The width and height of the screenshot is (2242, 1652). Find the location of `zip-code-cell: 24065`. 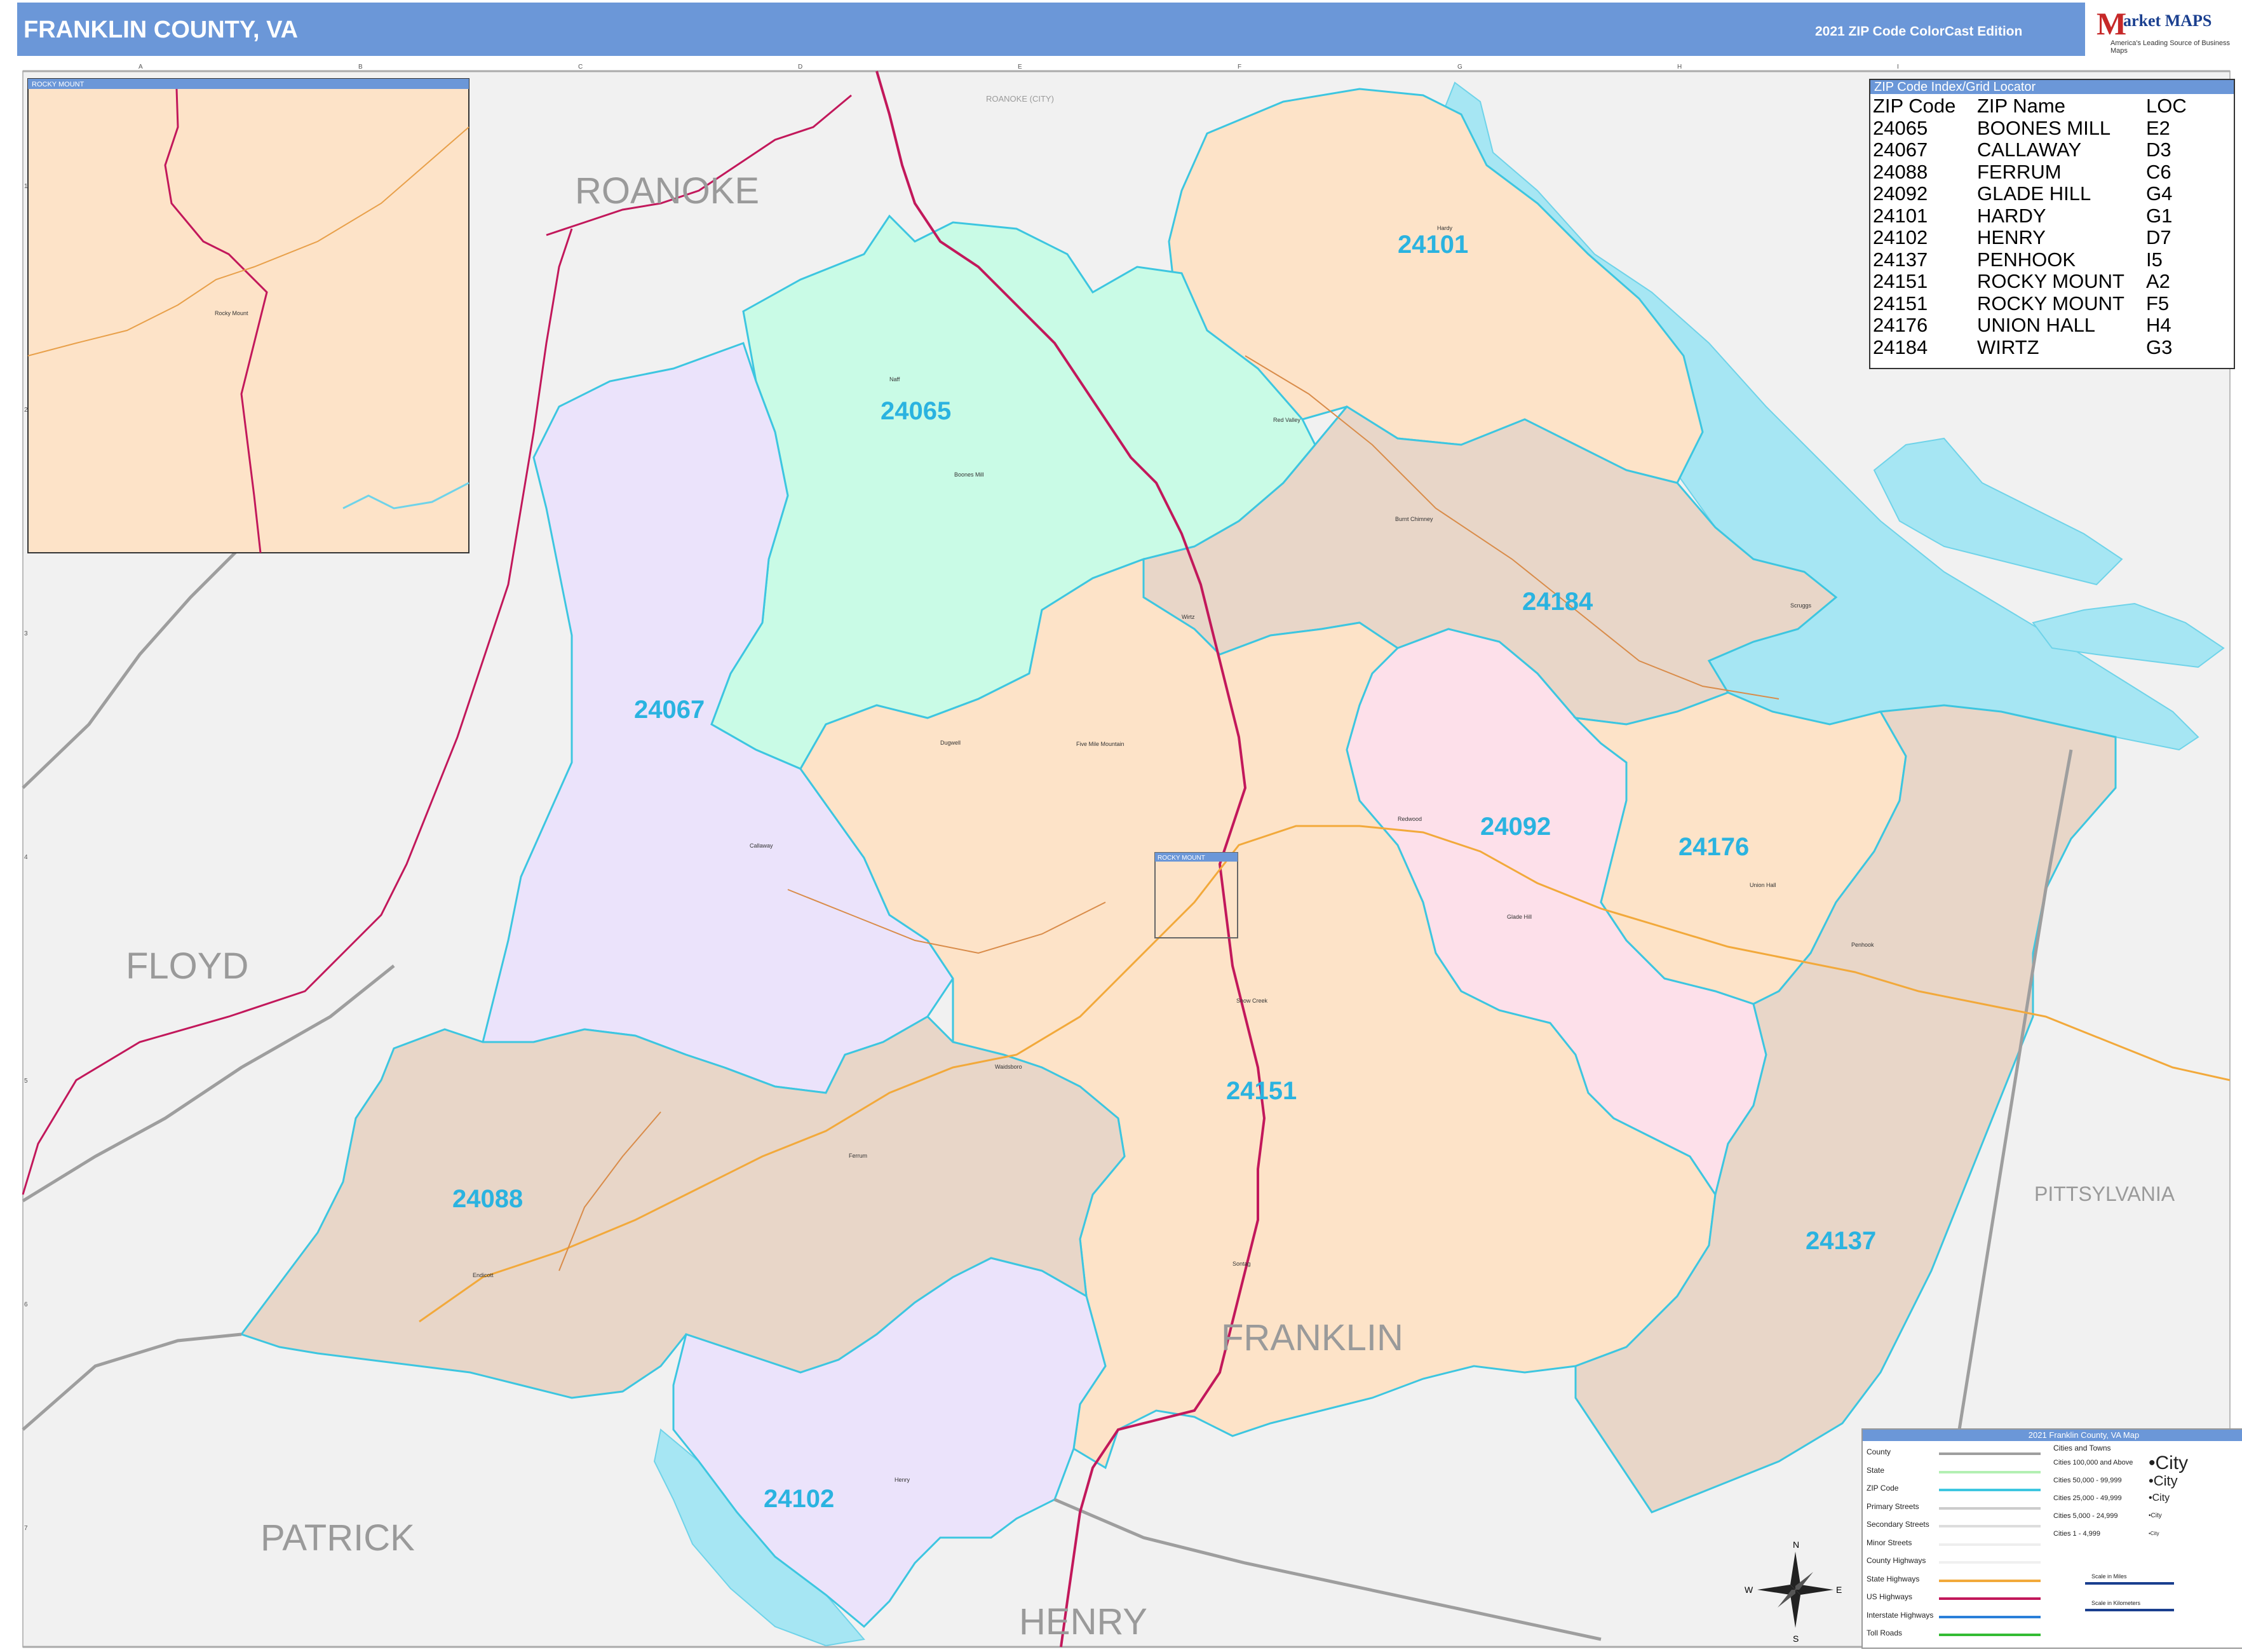

zip-code-cell: 24065 is located at coordinates (1900, 127).